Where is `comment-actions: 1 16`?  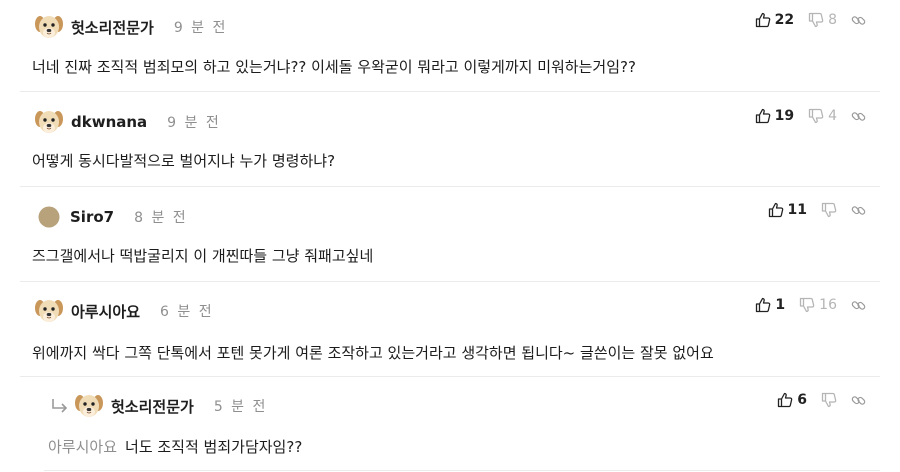
comment-actions: 1 16 is located at coordinates (803, 305).